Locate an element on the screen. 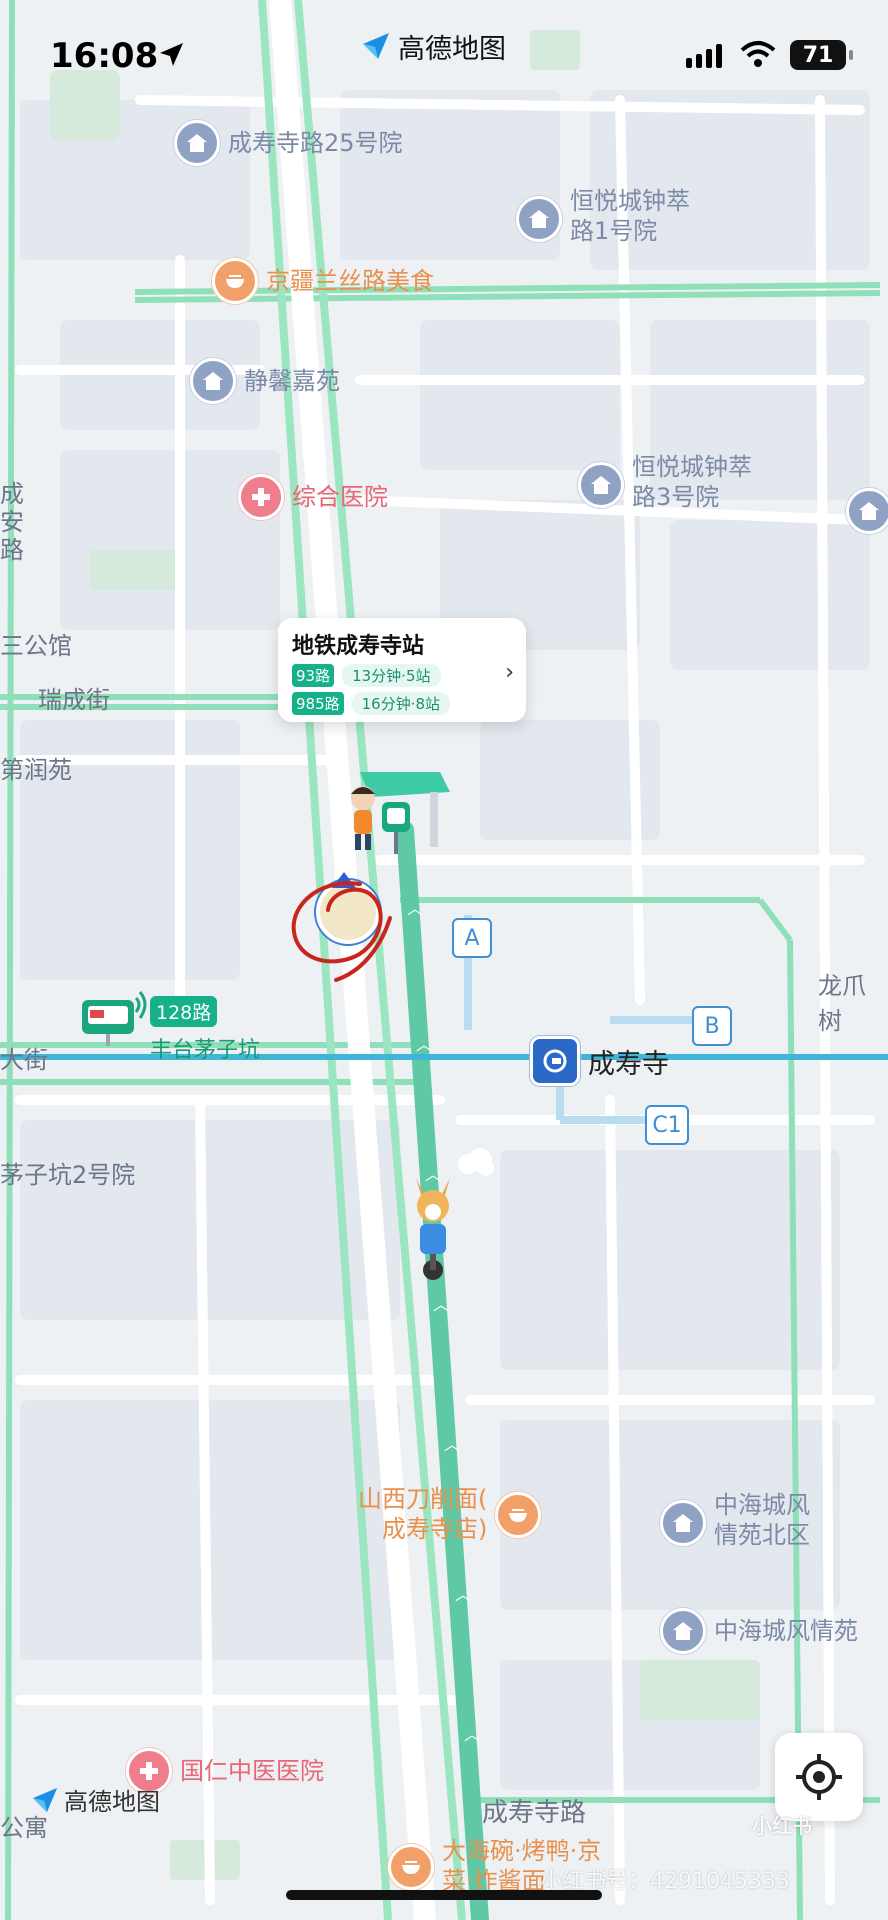 This screenshot has height=1920, width=888. poi-hospital-1: 综合医院 is located at coordinates (313, 497).